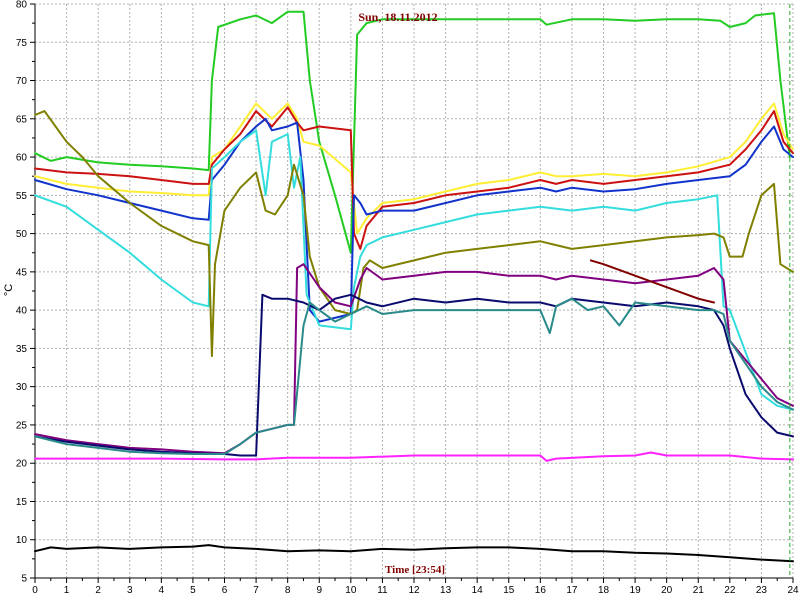  What do you see at coordinates (22, 234) in the screenshot?
I see `y-tick-label: 50` at bounding box center [22, 234].